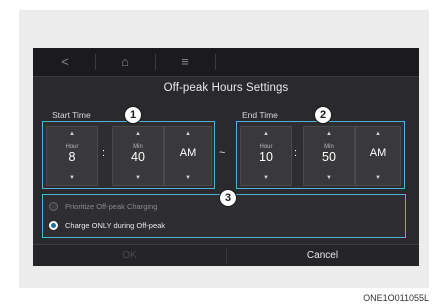 The height and width of the screenshot is (307, 437). Describe the element at coordinates (260, 115) in the screenshot. I see `end-time-label: End Time` at that location.